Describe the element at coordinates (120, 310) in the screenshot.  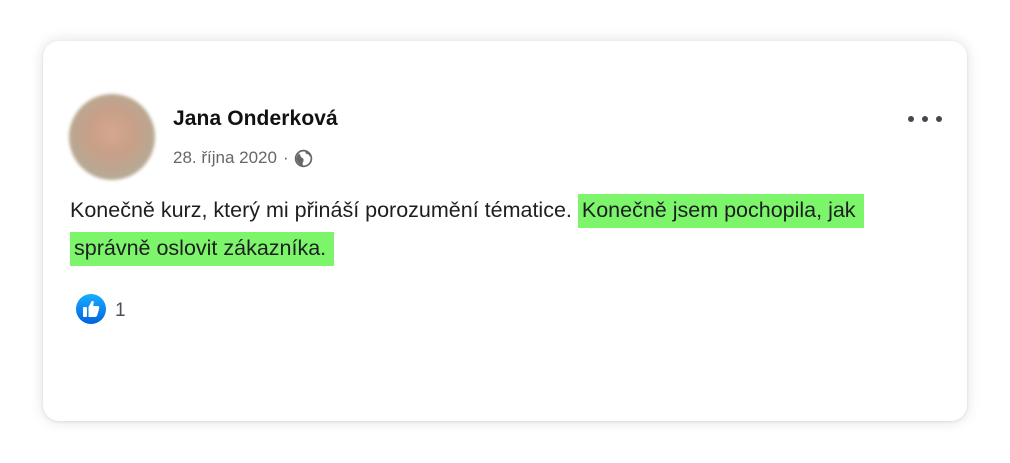
I see `reaction-count: 1` at that location.